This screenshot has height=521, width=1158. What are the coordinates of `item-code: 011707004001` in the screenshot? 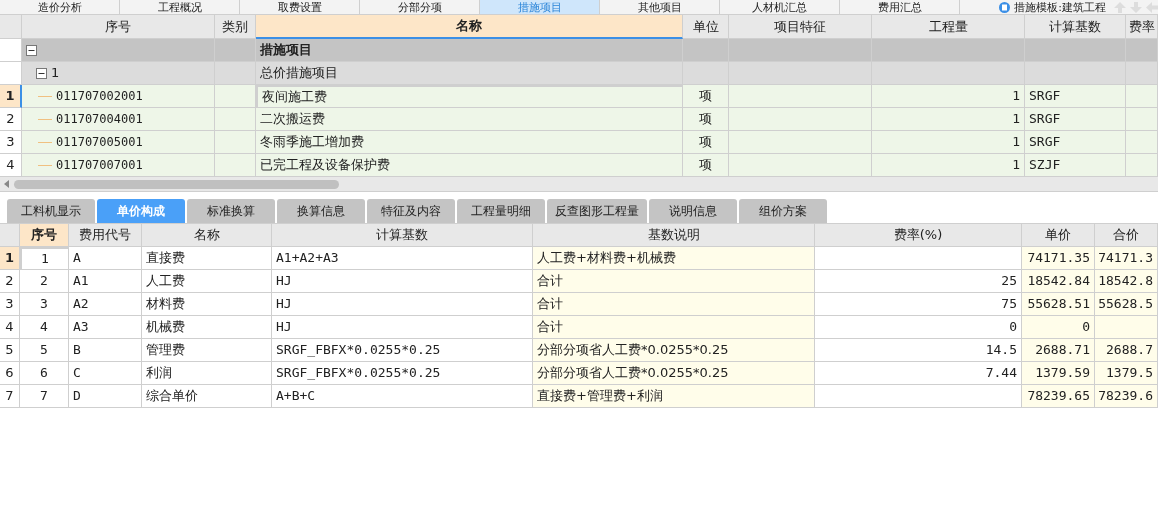 It's located at (99, 119).